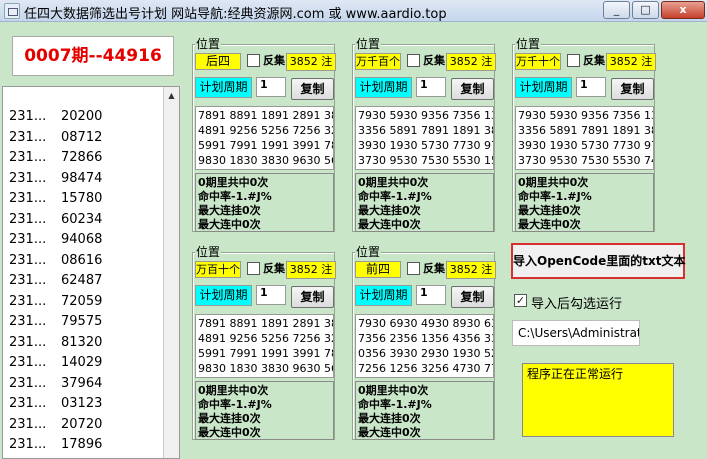 The height and width of the screenshot is (459, 707). Describe the element at coordinates (520, 300) in the screenshot. I see `auto-run-checkbox: ✓` at that location.